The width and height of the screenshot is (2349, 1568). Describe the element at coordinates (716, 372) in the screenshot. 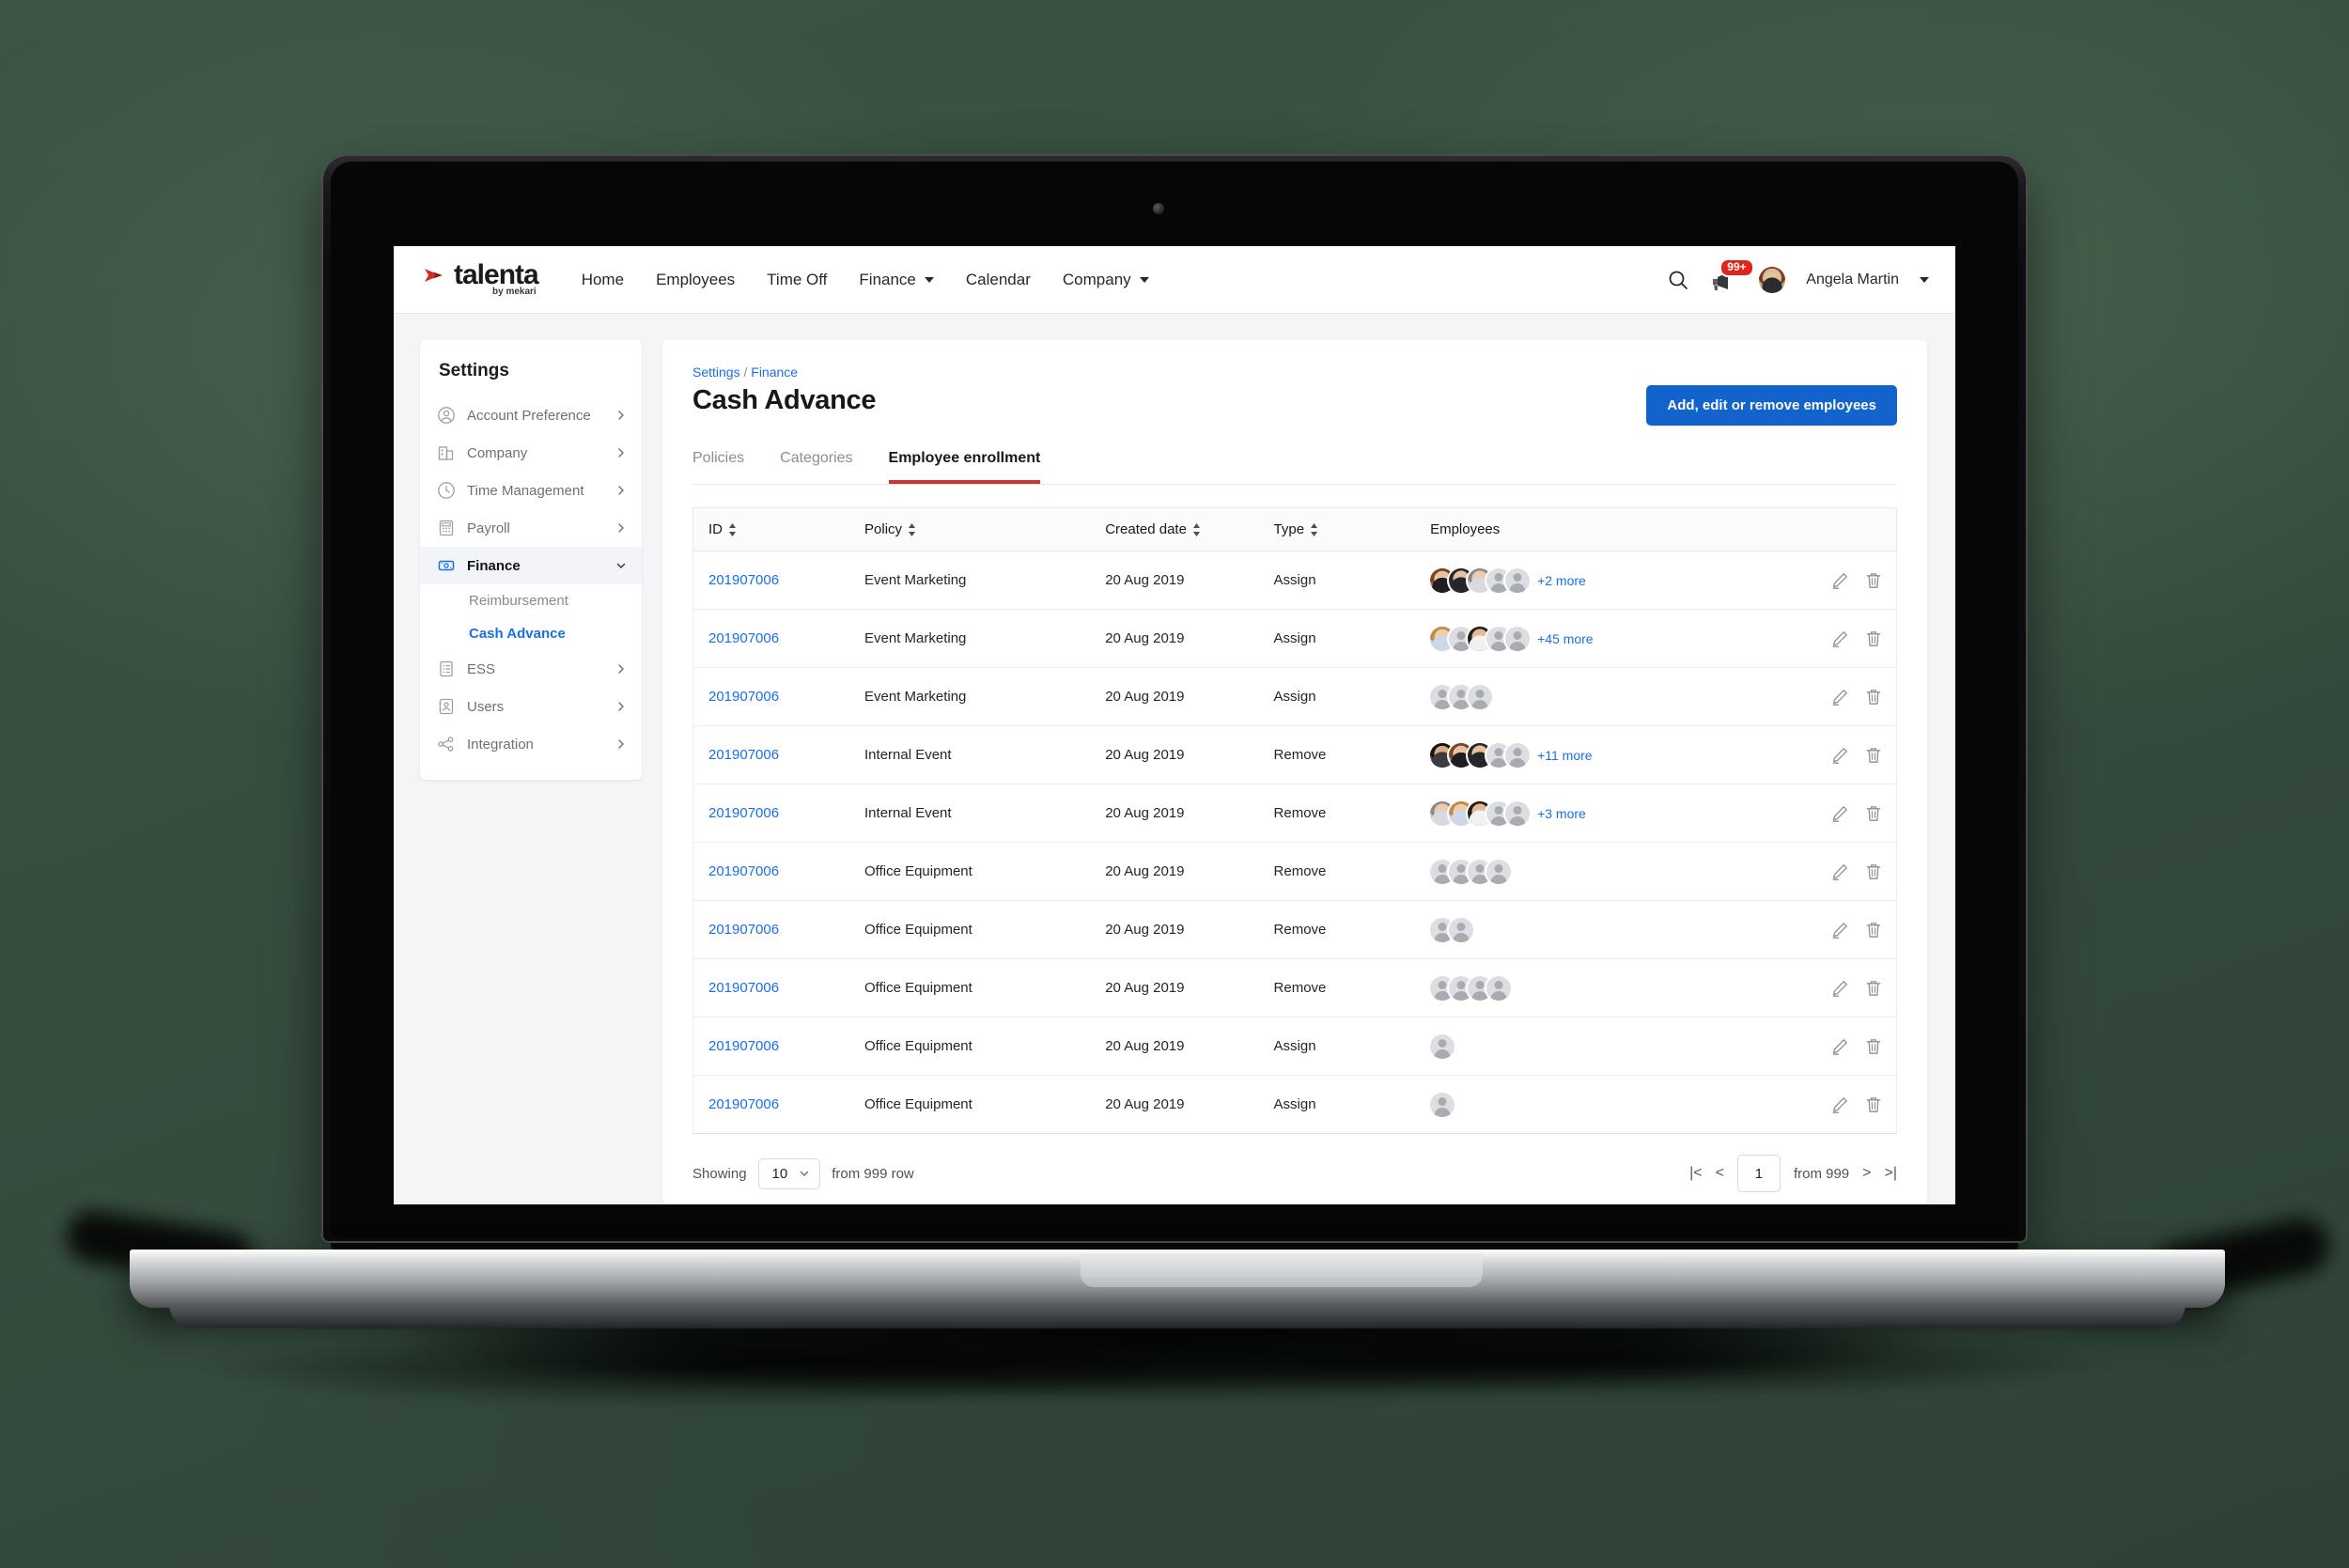

I see `breadcrumb-settings: Settings` at that location.